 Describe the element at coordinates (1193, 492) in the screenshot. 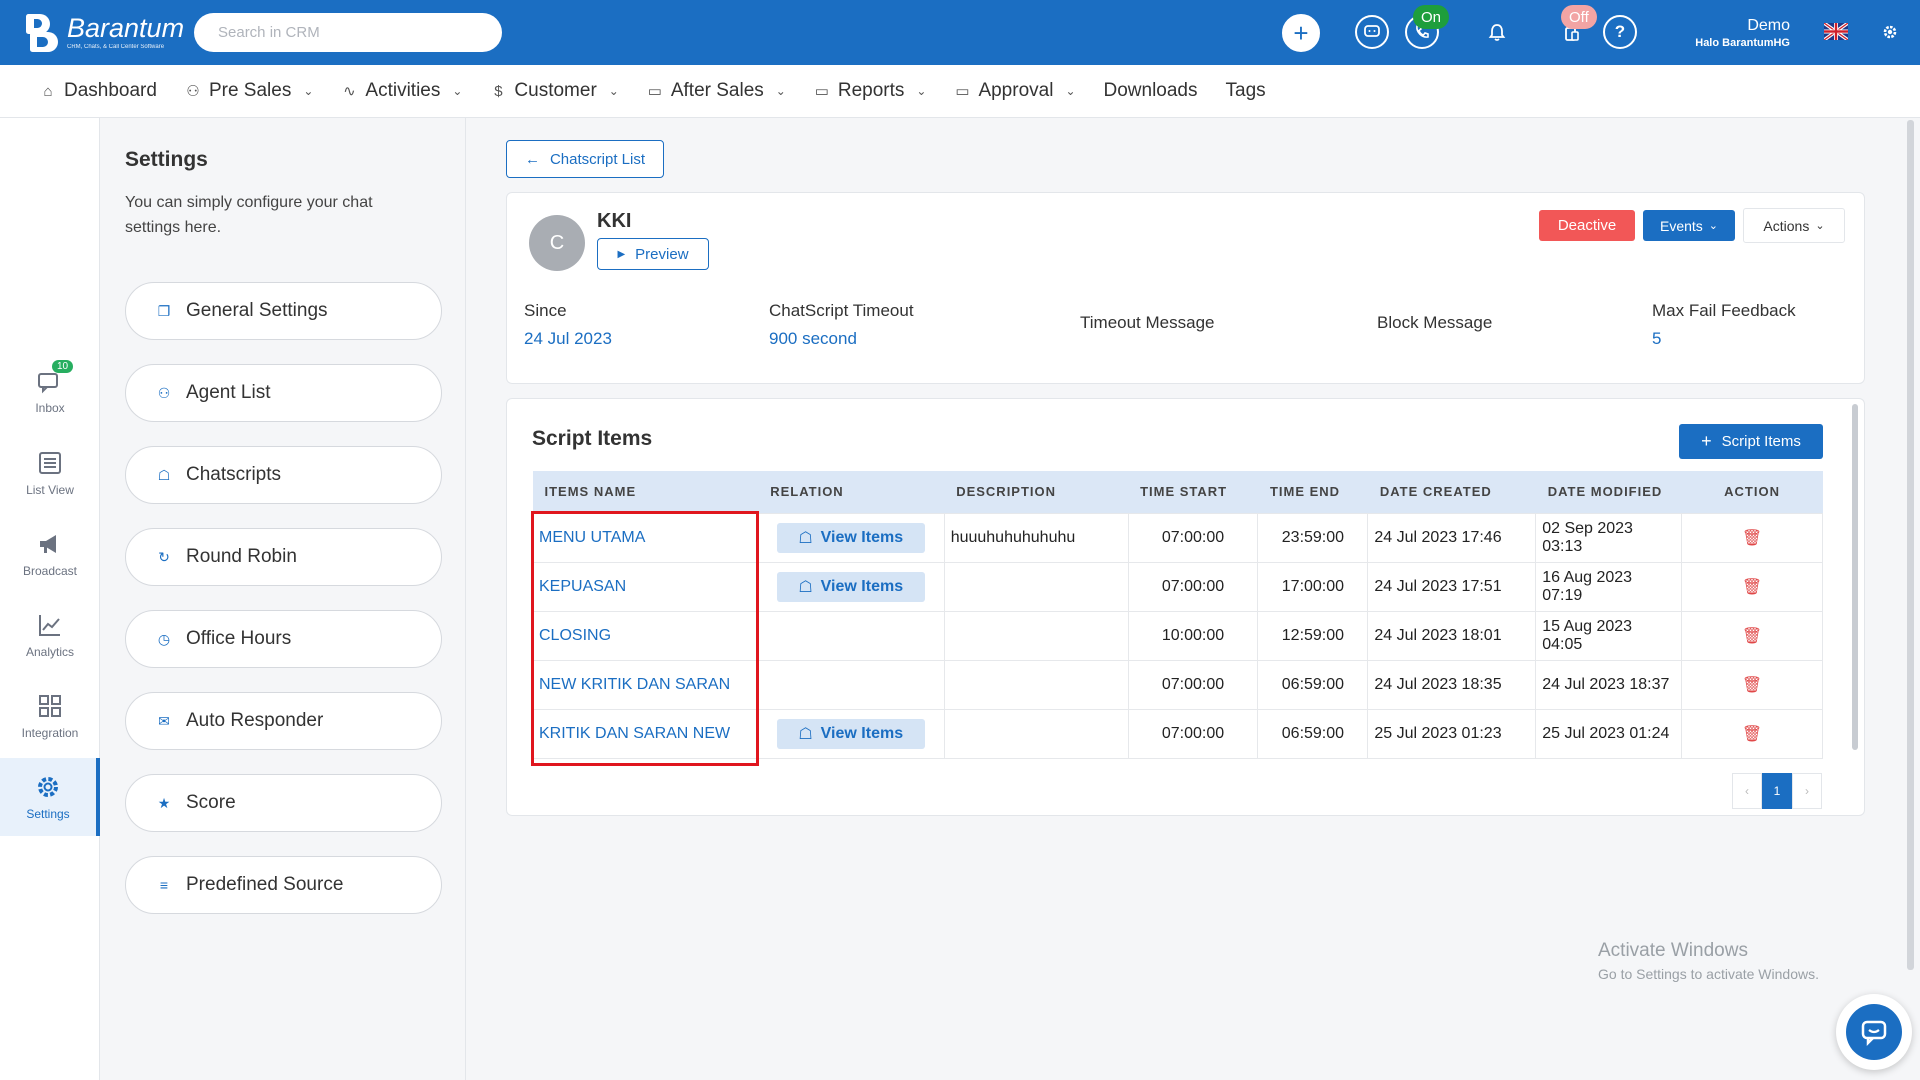

I see `col-time-start: TIME START` at that location.